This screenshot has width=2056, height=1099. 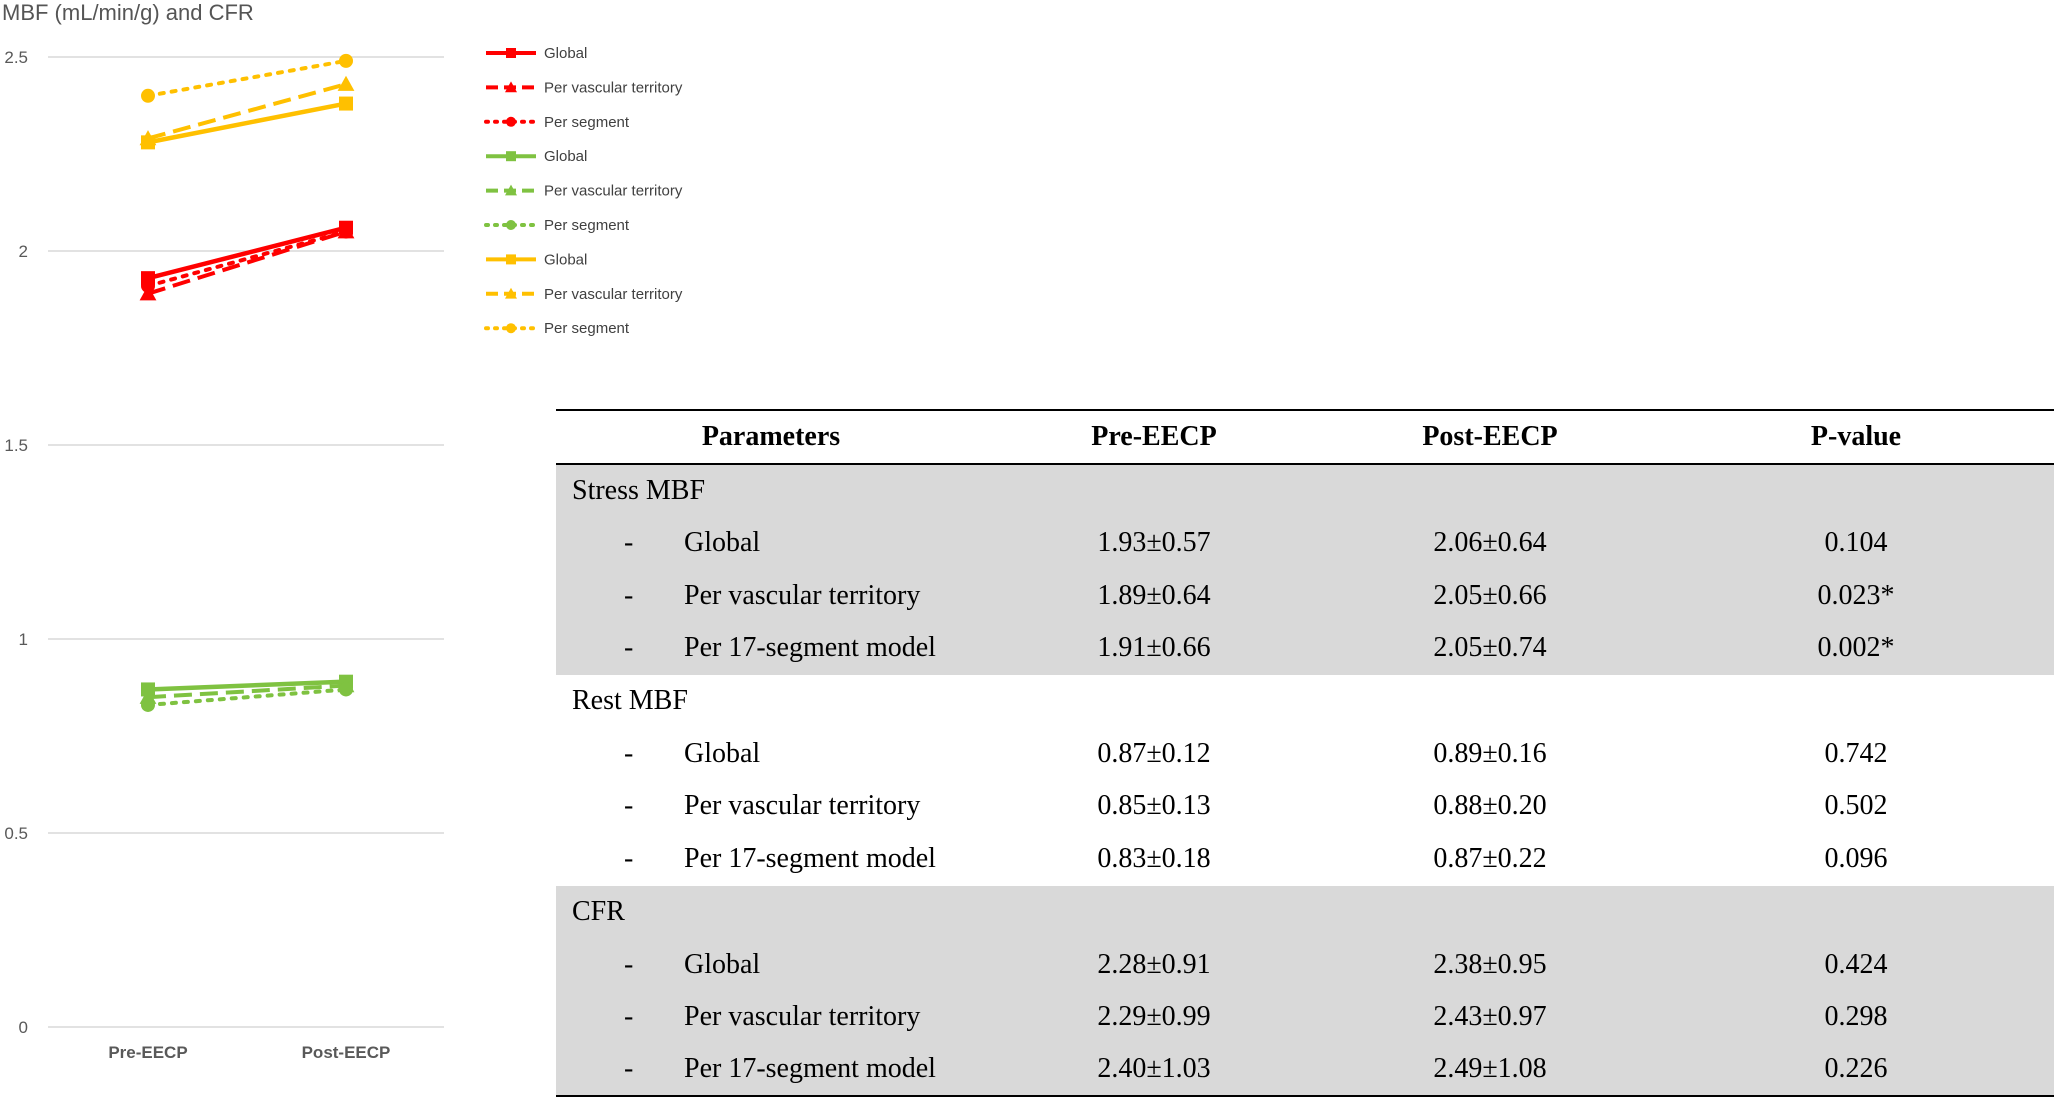 I want to click on group-label: Rest MBF, so click(x=630, y=701).